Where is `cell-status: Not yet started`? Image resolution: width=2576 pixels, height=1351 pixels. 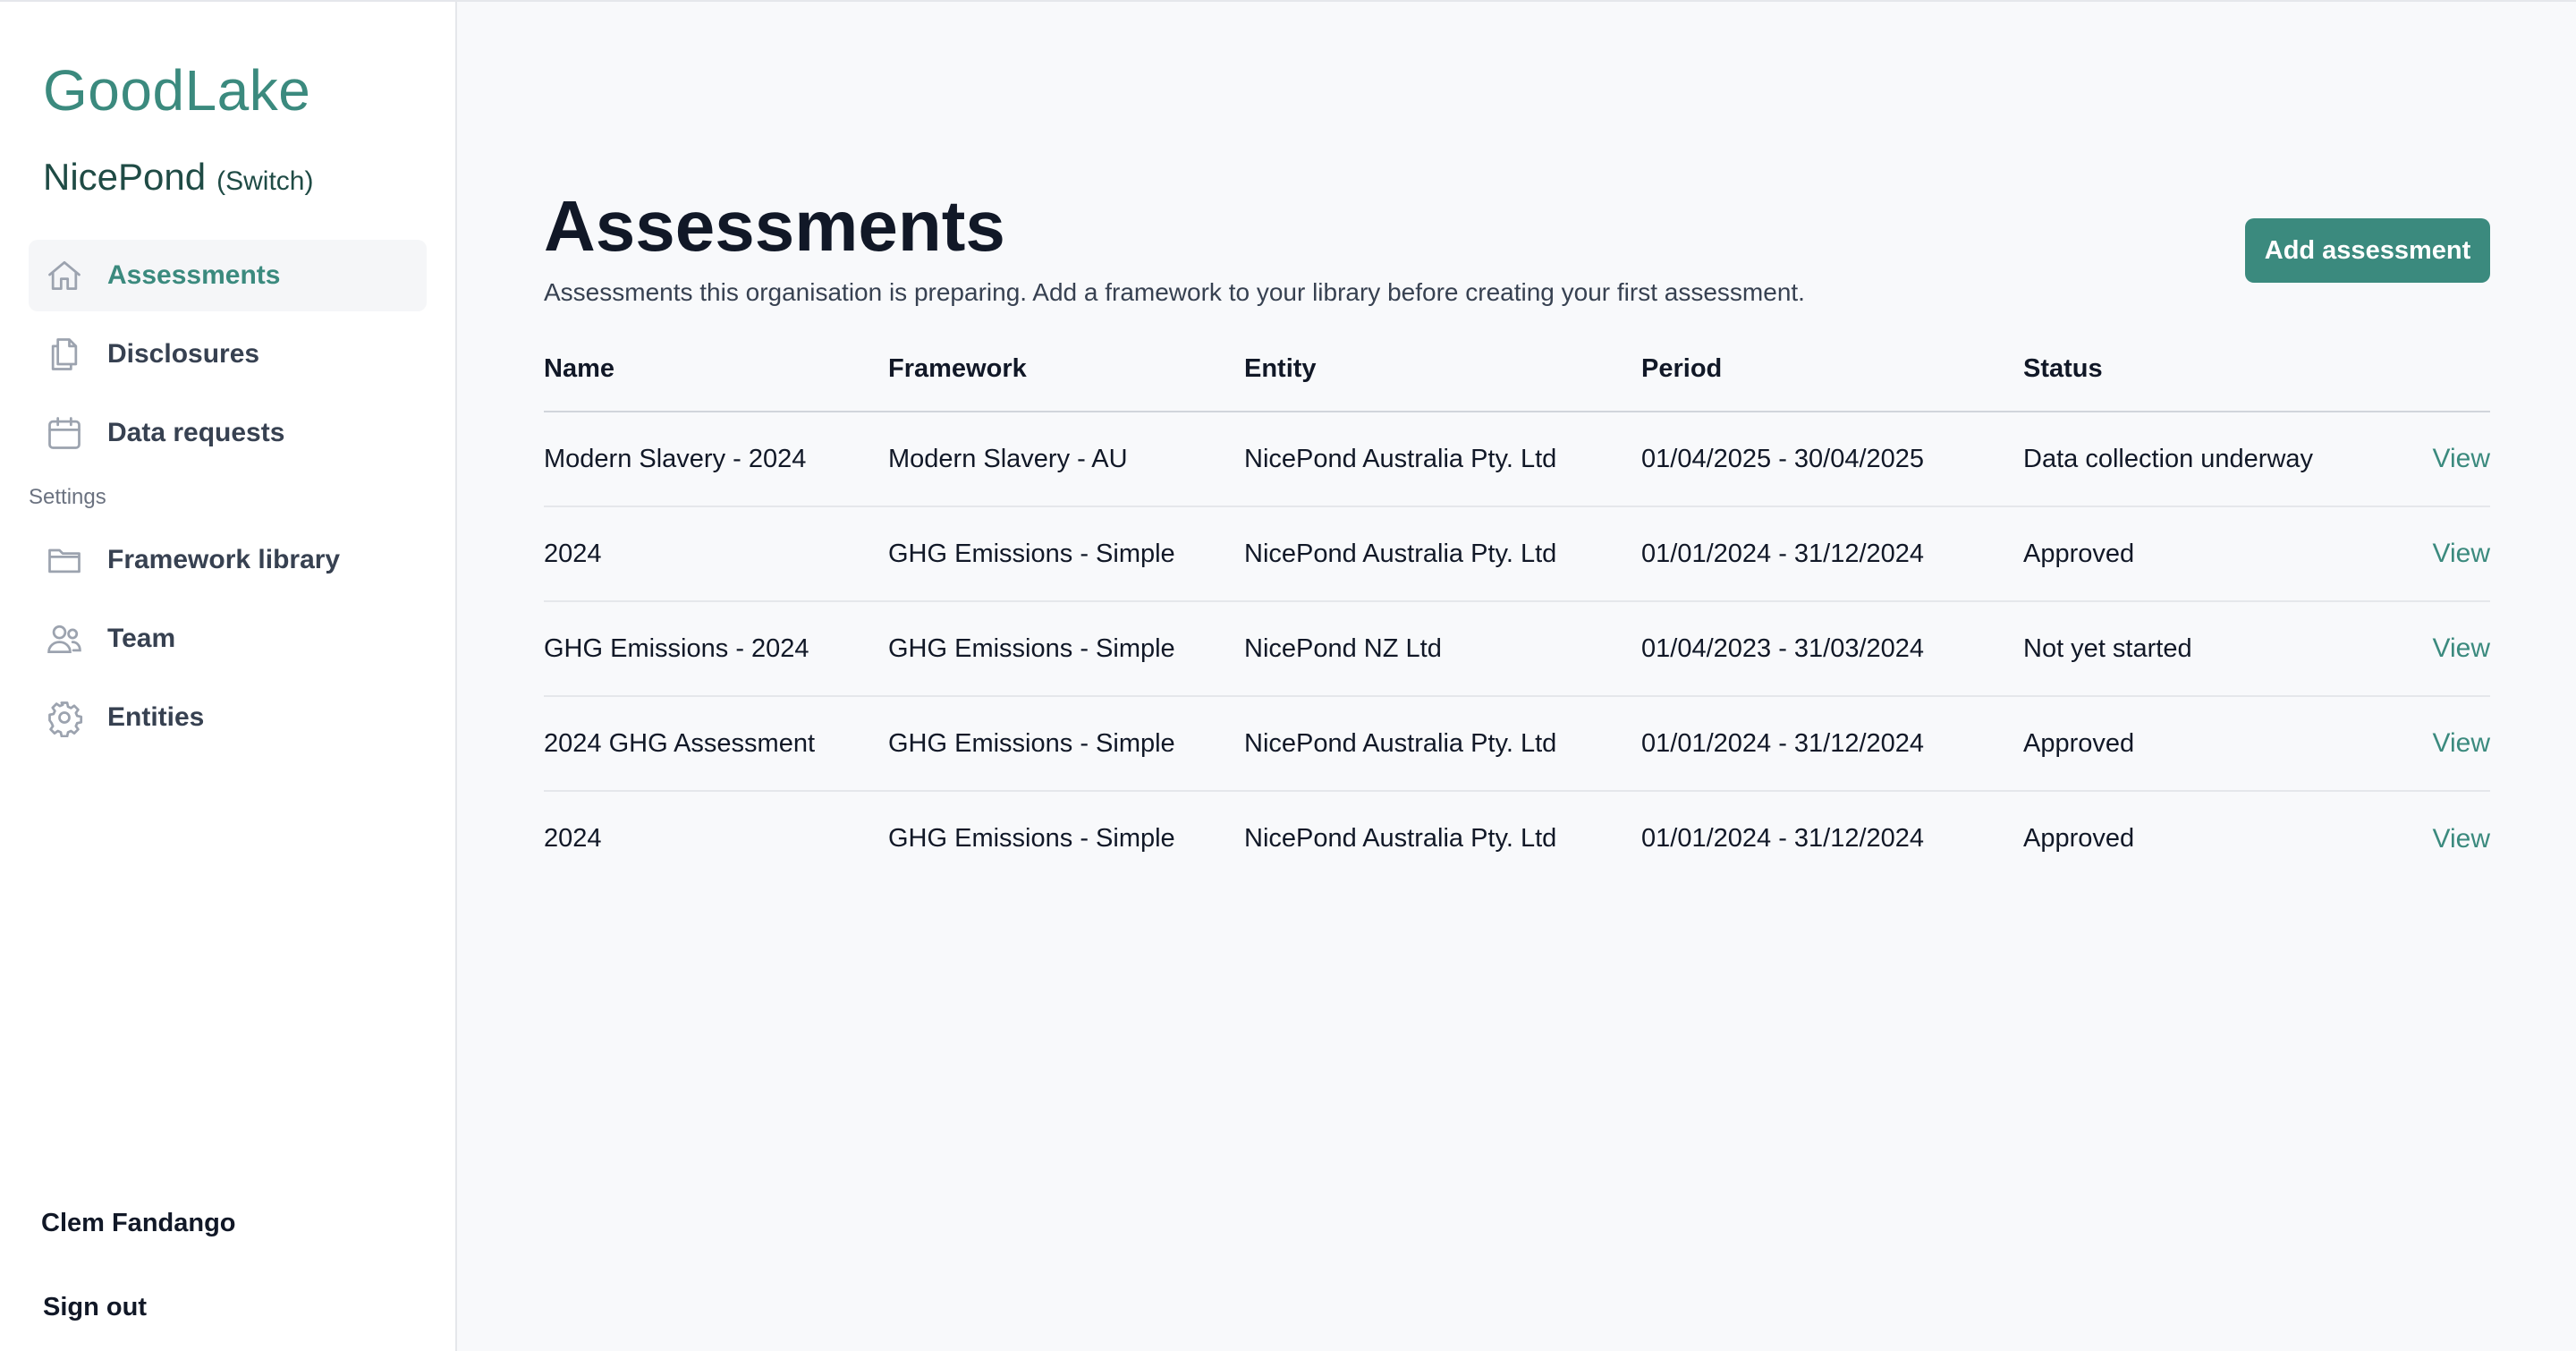
cell-status: Not yet started is located at coordinates (2220, 649).